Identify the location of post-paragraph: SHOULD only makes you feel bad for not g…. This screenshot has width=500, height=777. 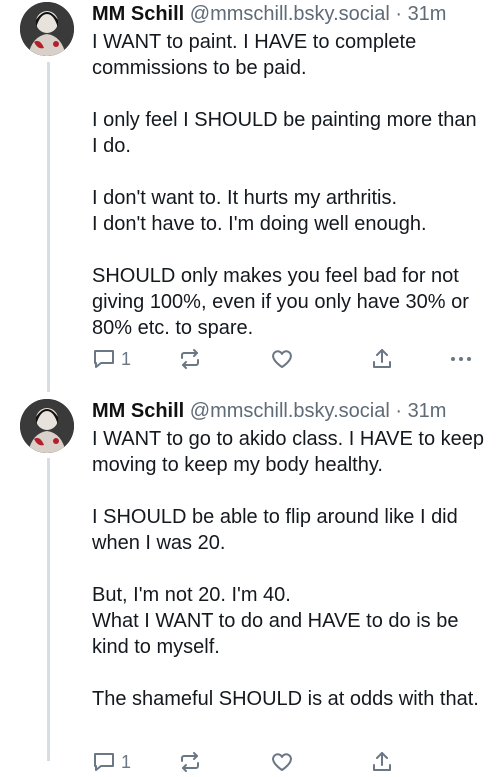
(280, 302).